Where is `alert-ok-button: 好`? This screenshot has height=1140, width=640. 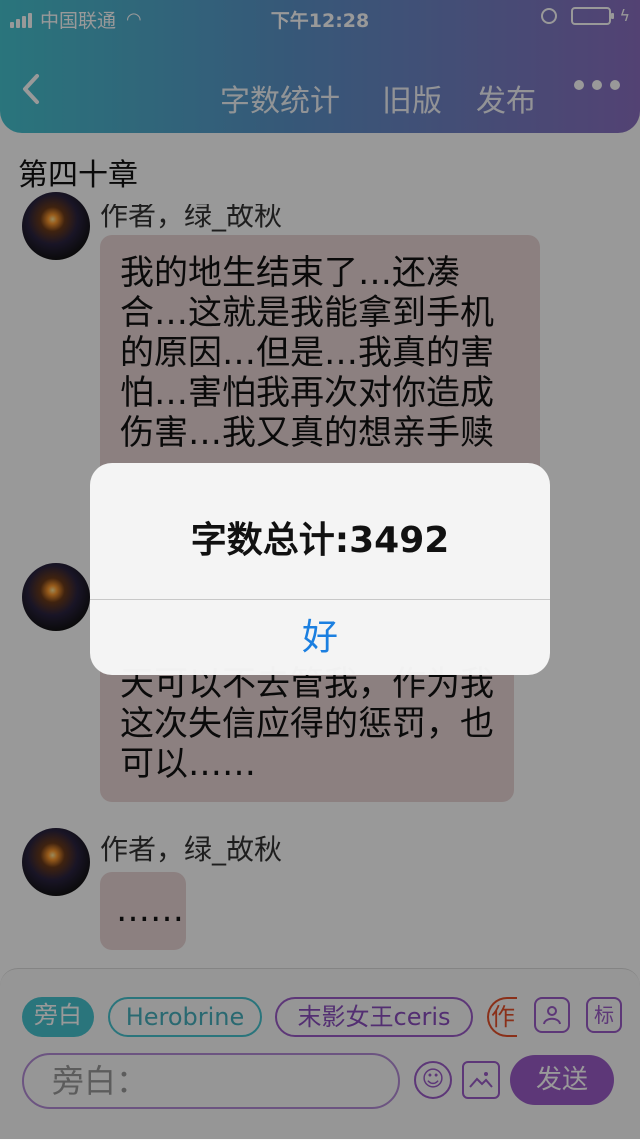 alert-ok-button: 好 is located at coordinates (320, 637).